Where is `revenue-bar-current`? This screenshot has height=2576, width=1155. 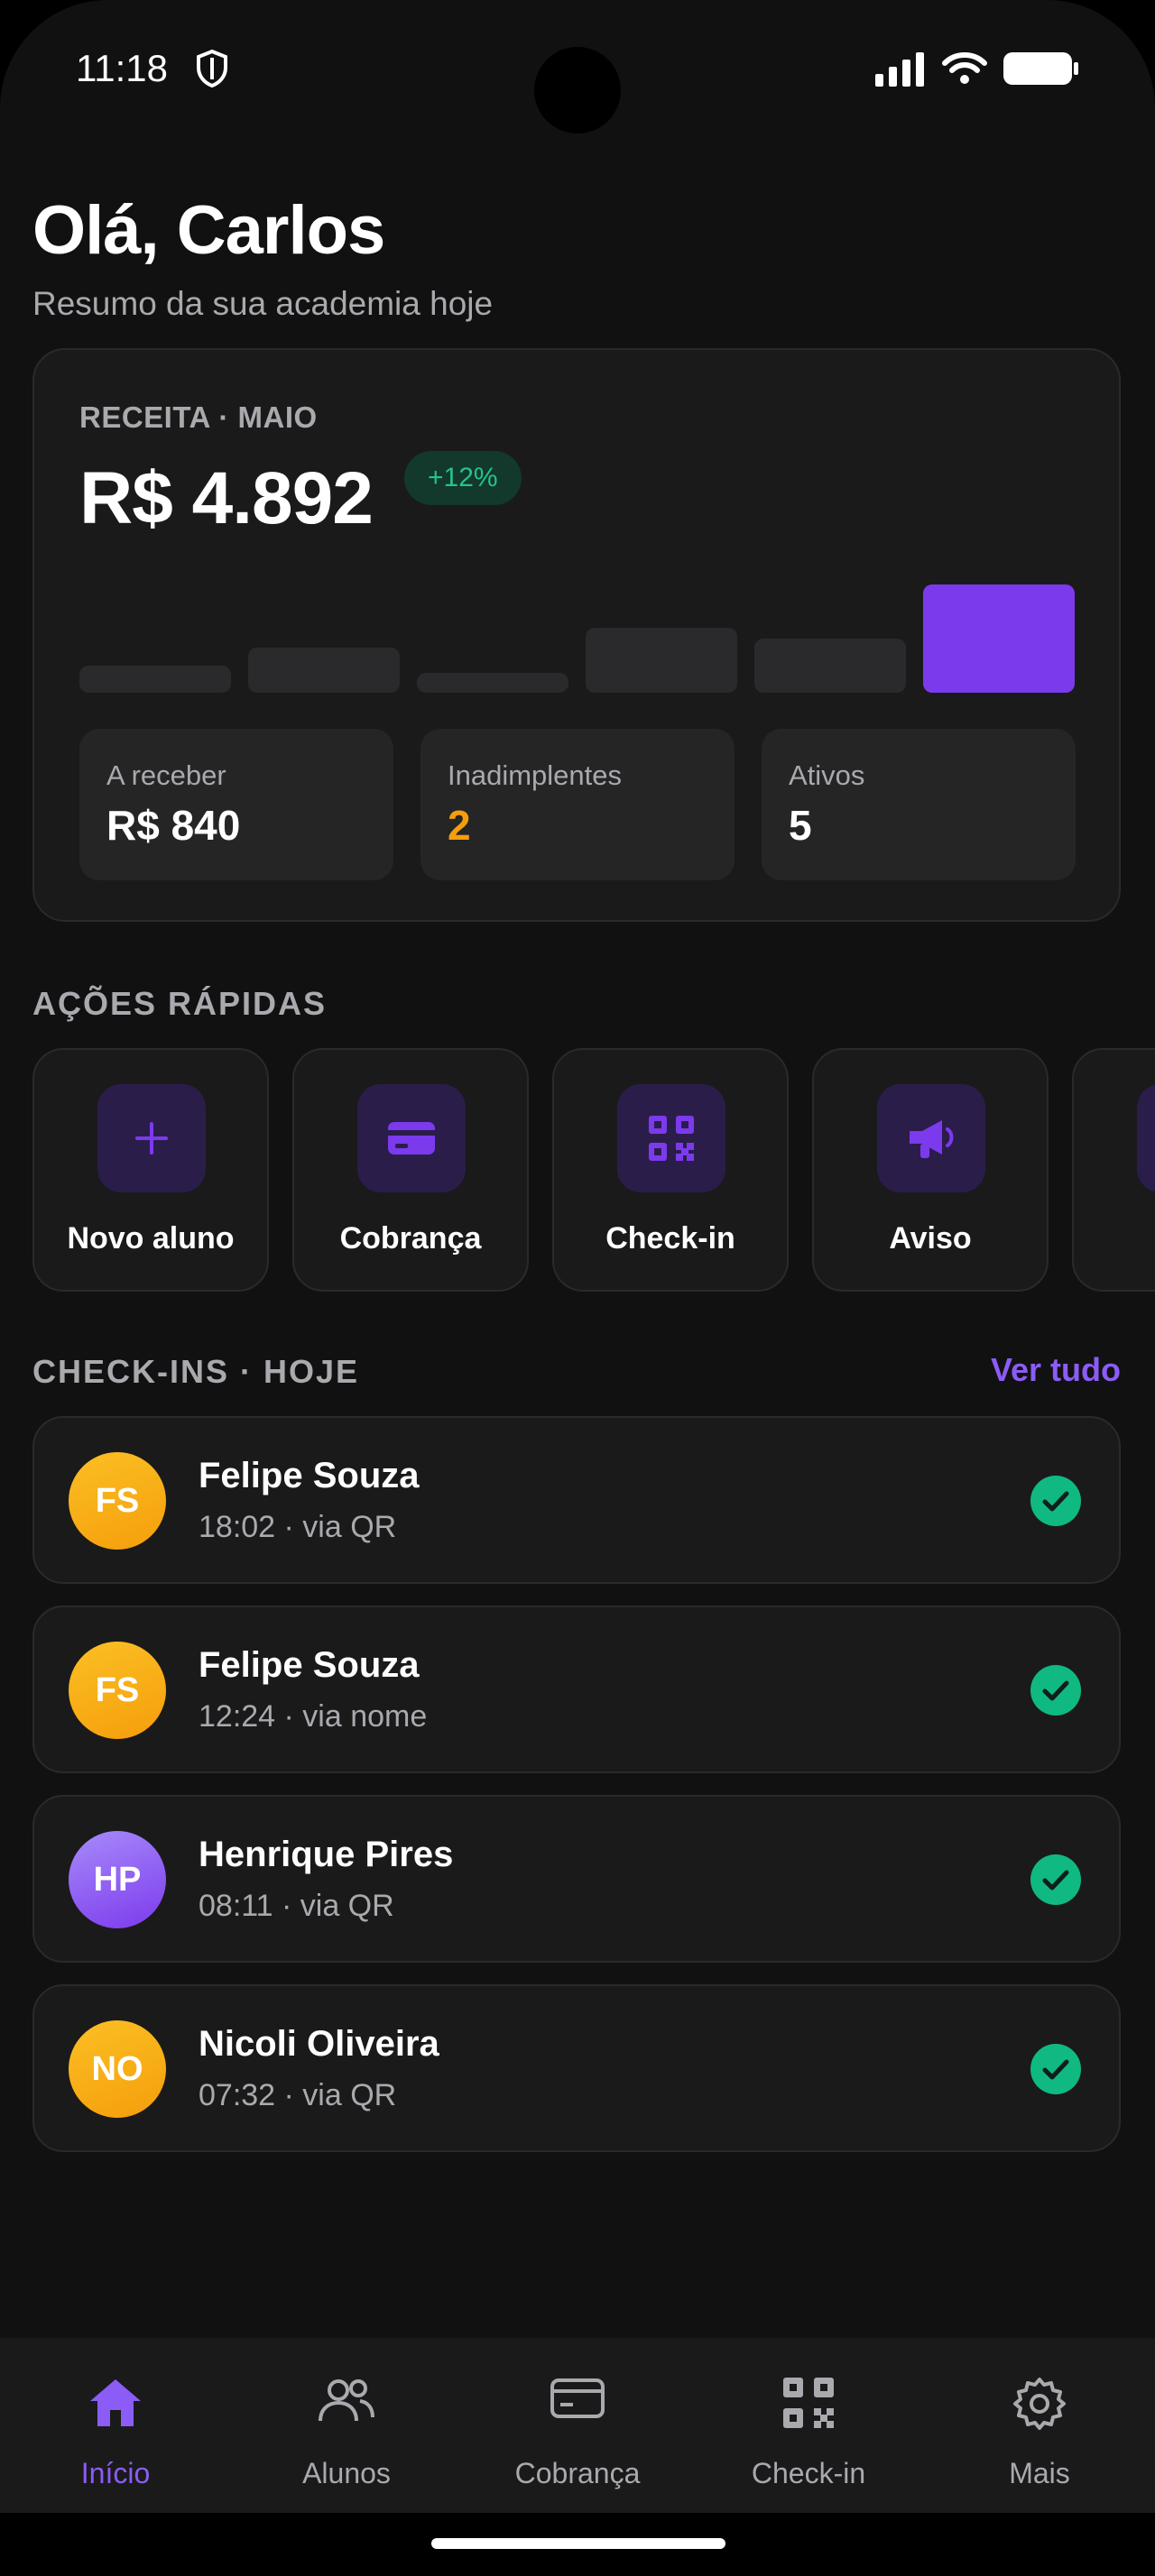 revenue-bar-current is located at coordinates (999, 638).